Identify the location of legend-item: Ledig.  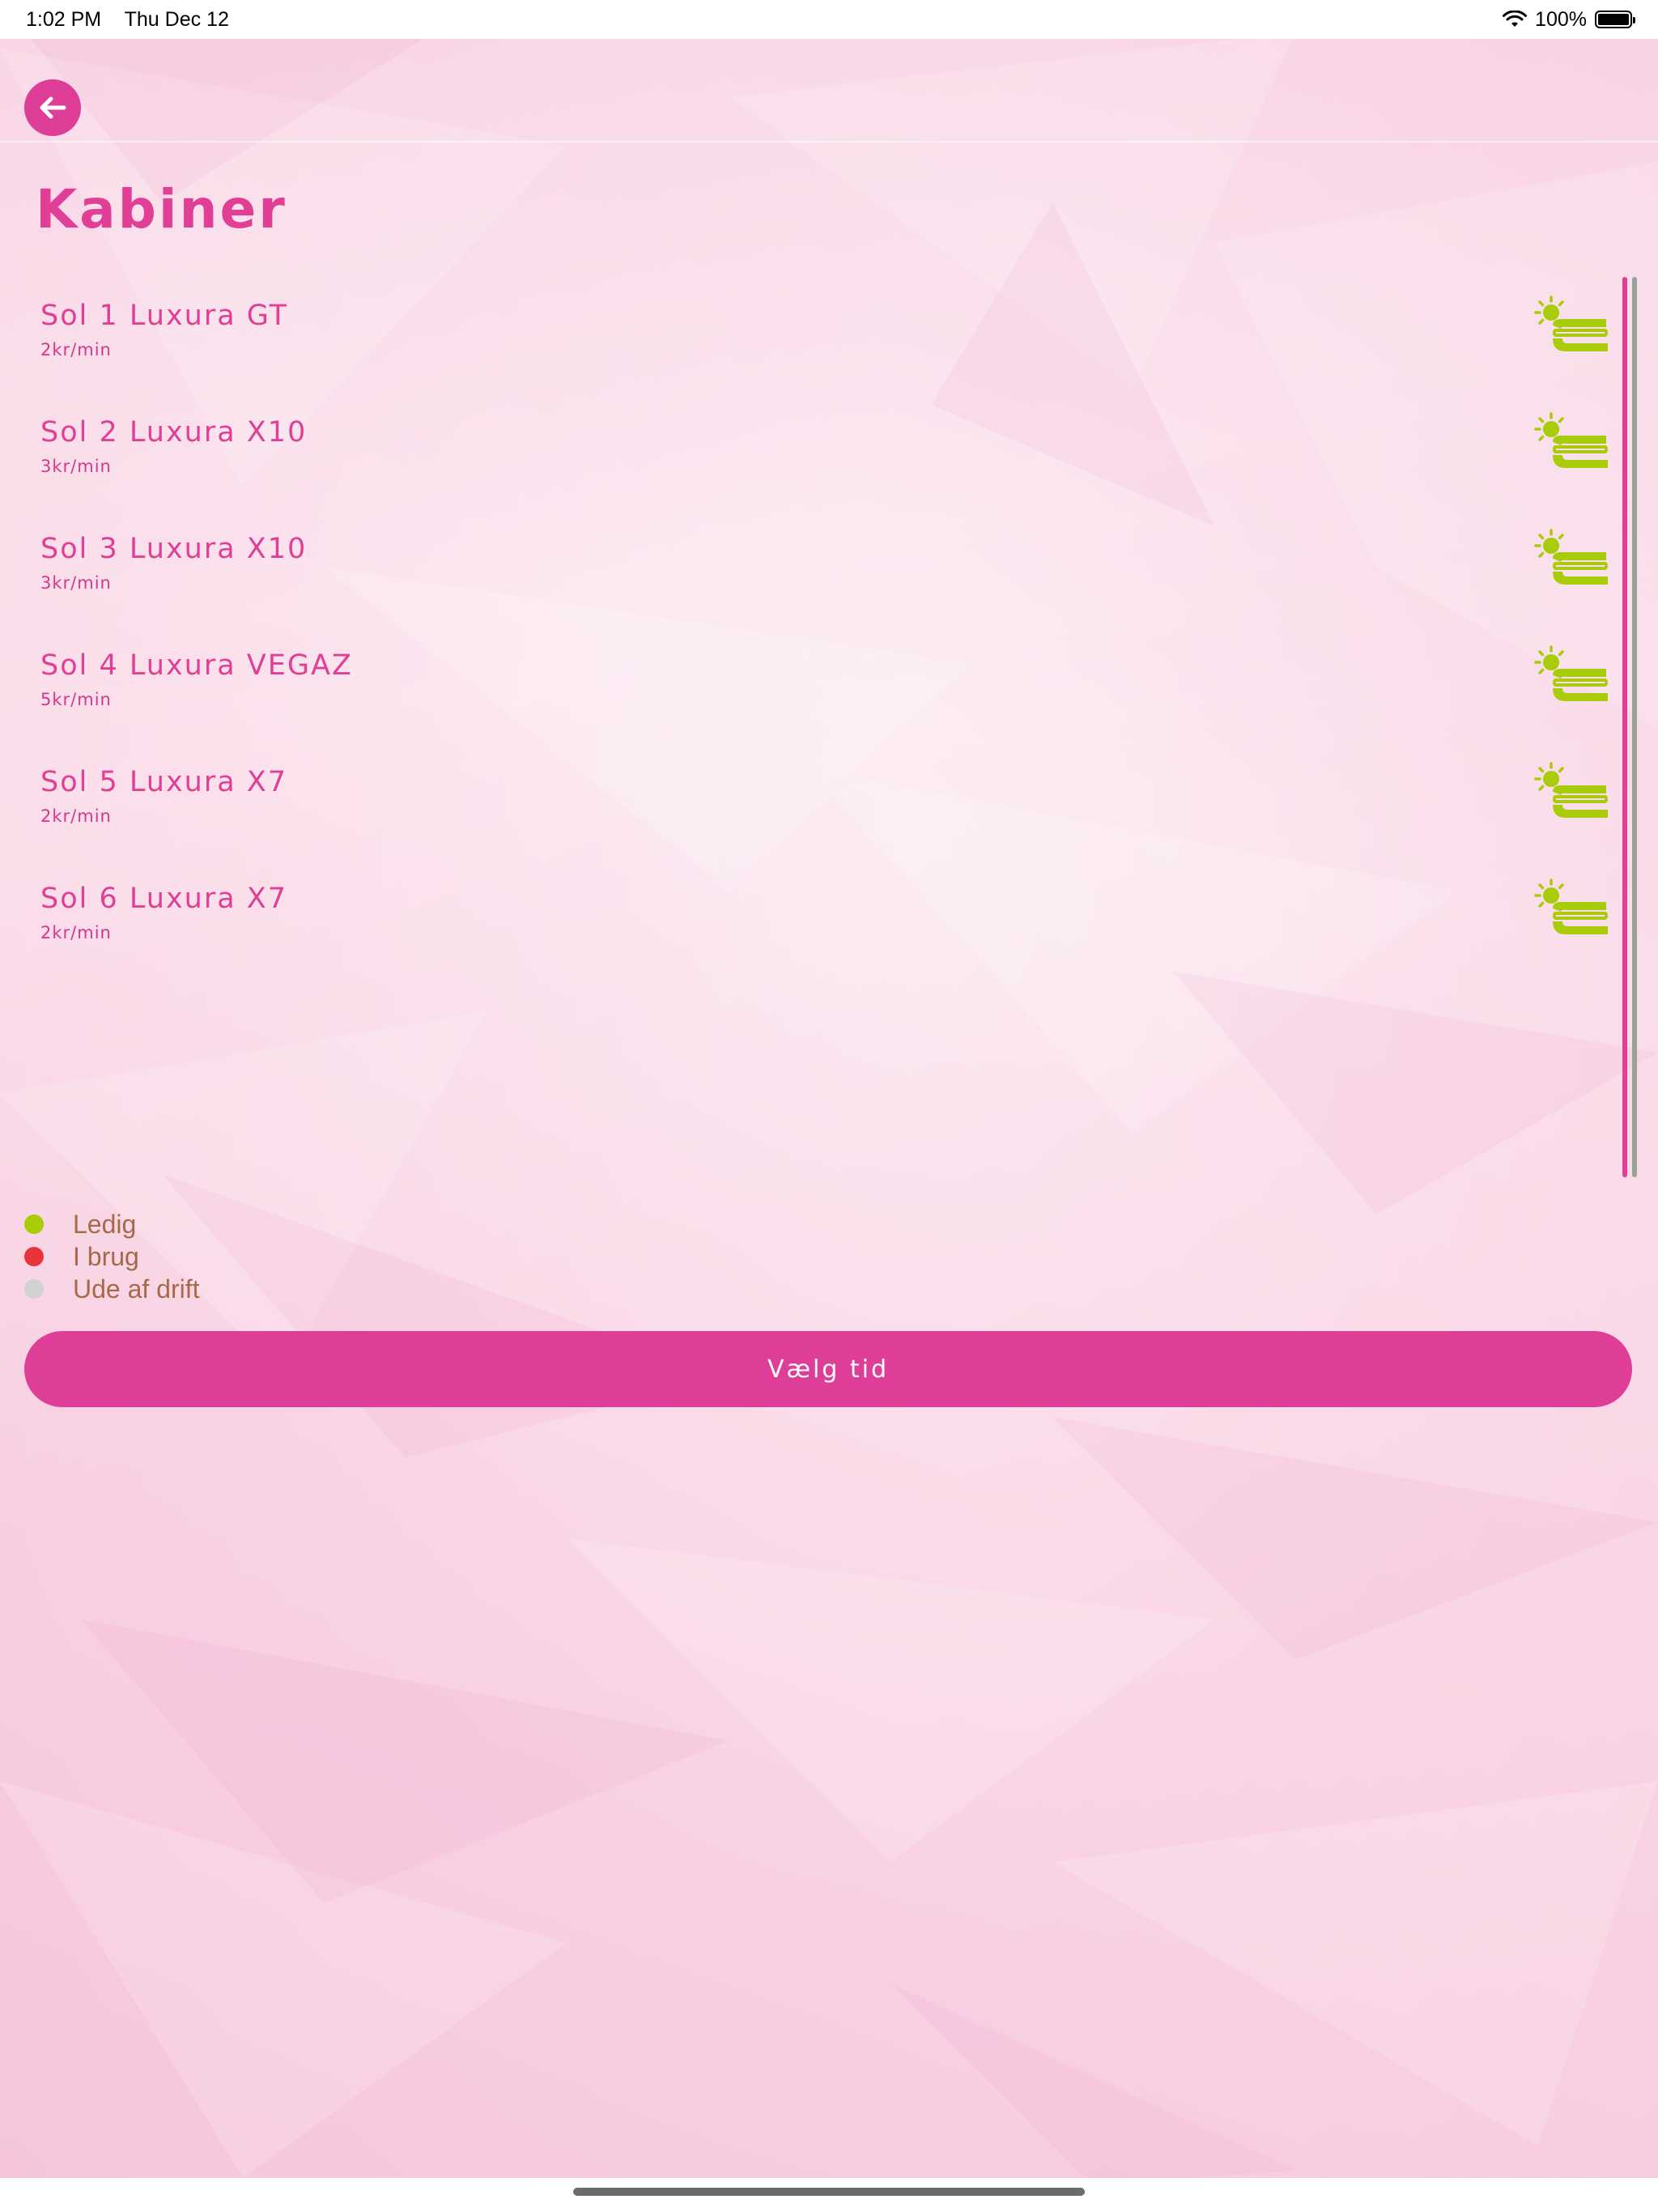
(112, 1224).